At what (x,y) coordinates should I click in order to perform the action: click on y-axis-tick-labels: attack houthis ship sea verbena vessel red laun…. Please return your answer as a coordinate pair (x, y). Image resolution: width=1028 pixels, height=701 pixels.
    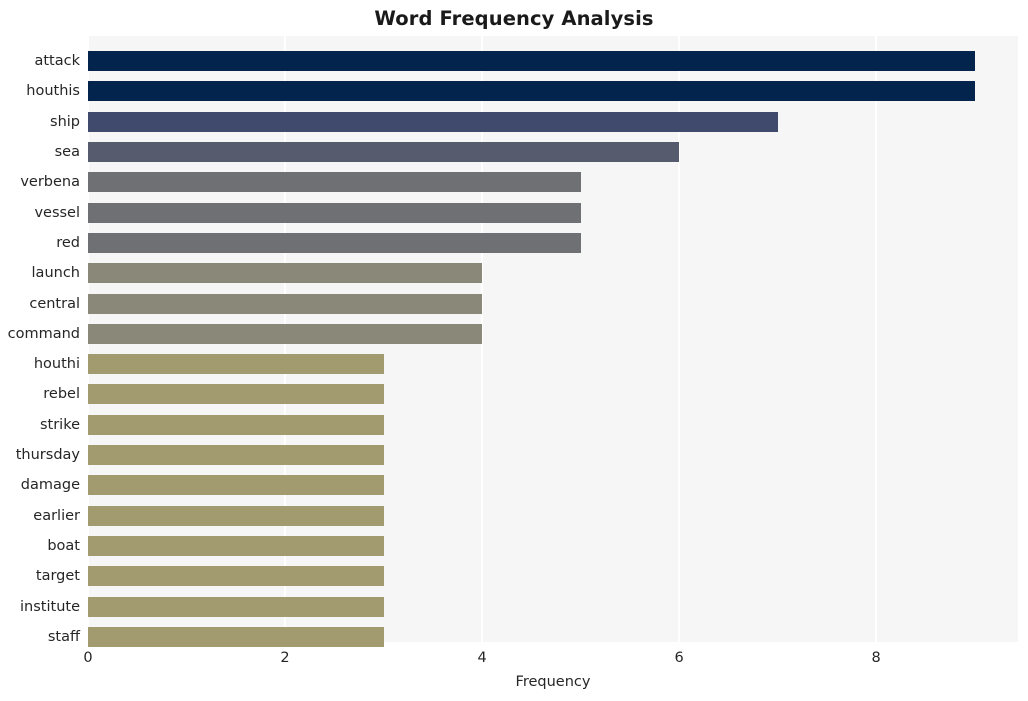
    Looking at the image, I should click on (40, 340).